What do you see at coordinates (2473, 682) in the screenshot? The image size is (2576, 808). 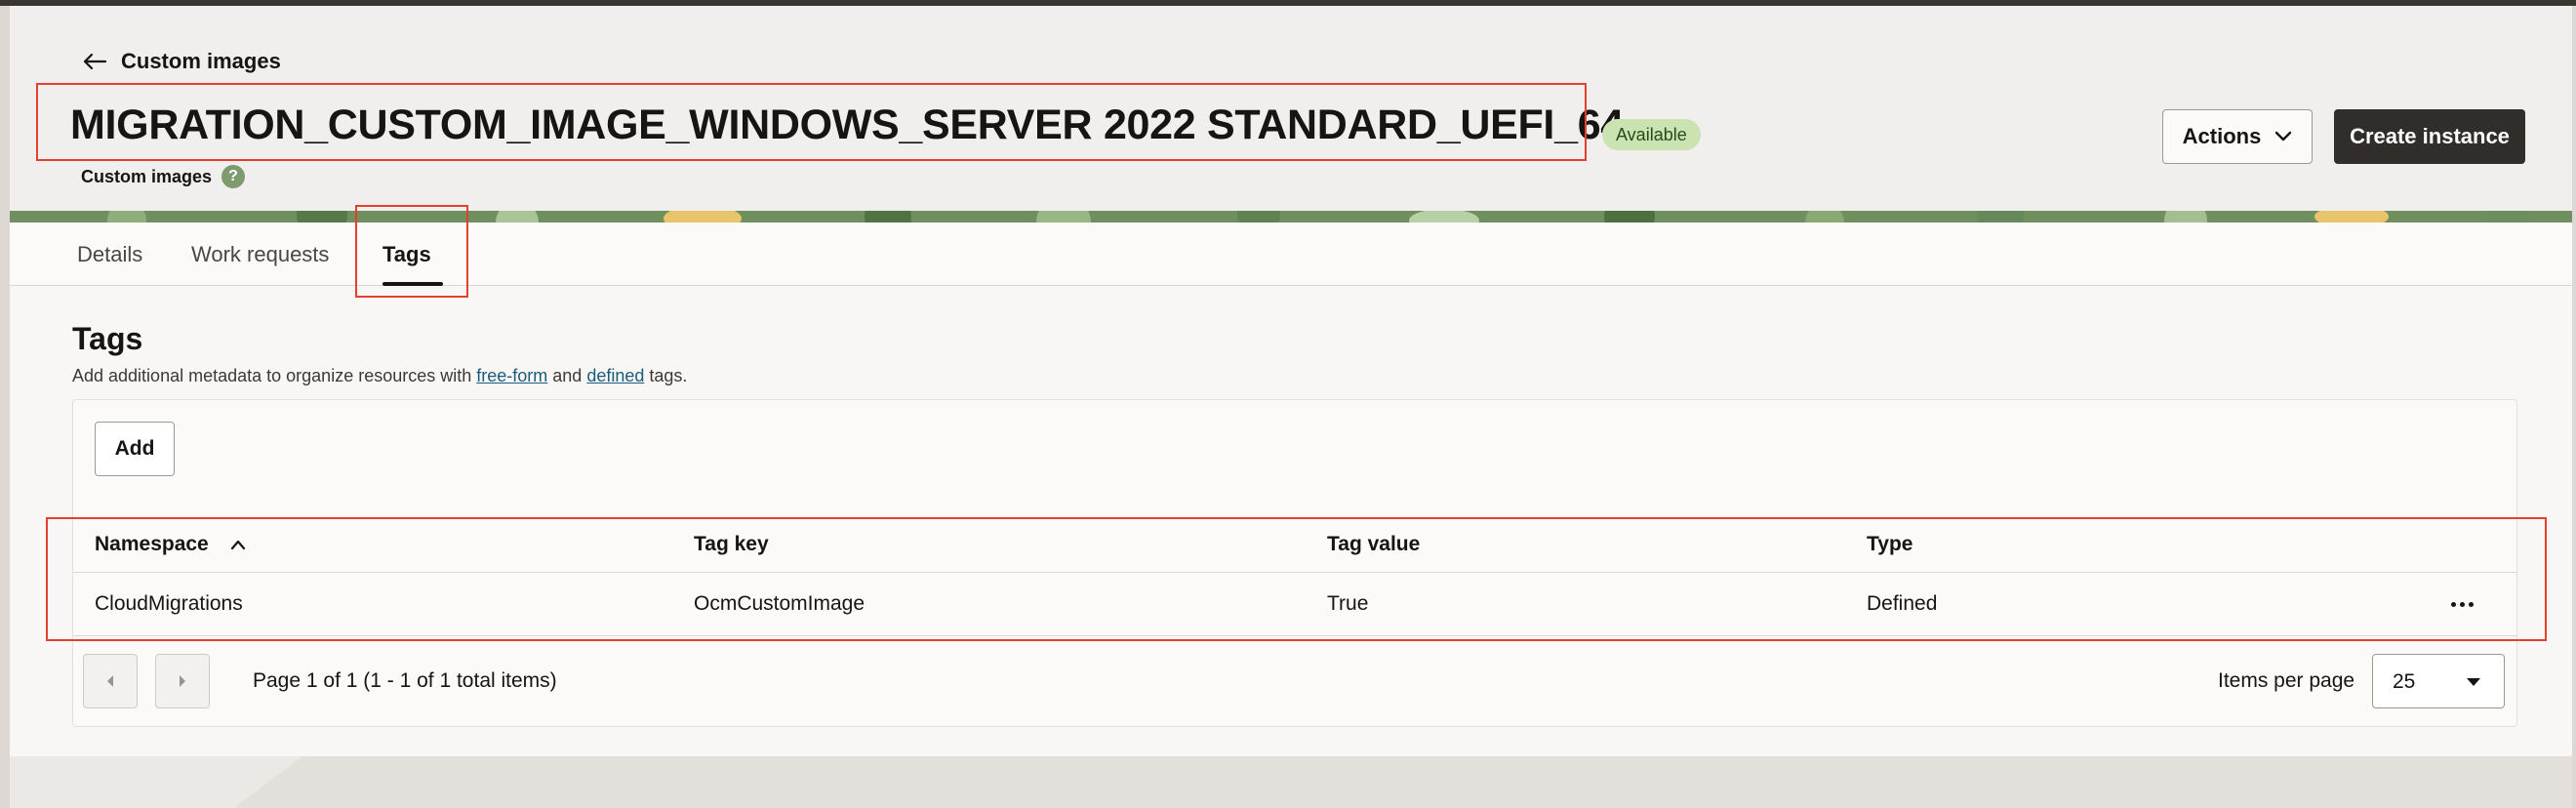 I see `caret-down-icon` at bounding box center [2473, 682].